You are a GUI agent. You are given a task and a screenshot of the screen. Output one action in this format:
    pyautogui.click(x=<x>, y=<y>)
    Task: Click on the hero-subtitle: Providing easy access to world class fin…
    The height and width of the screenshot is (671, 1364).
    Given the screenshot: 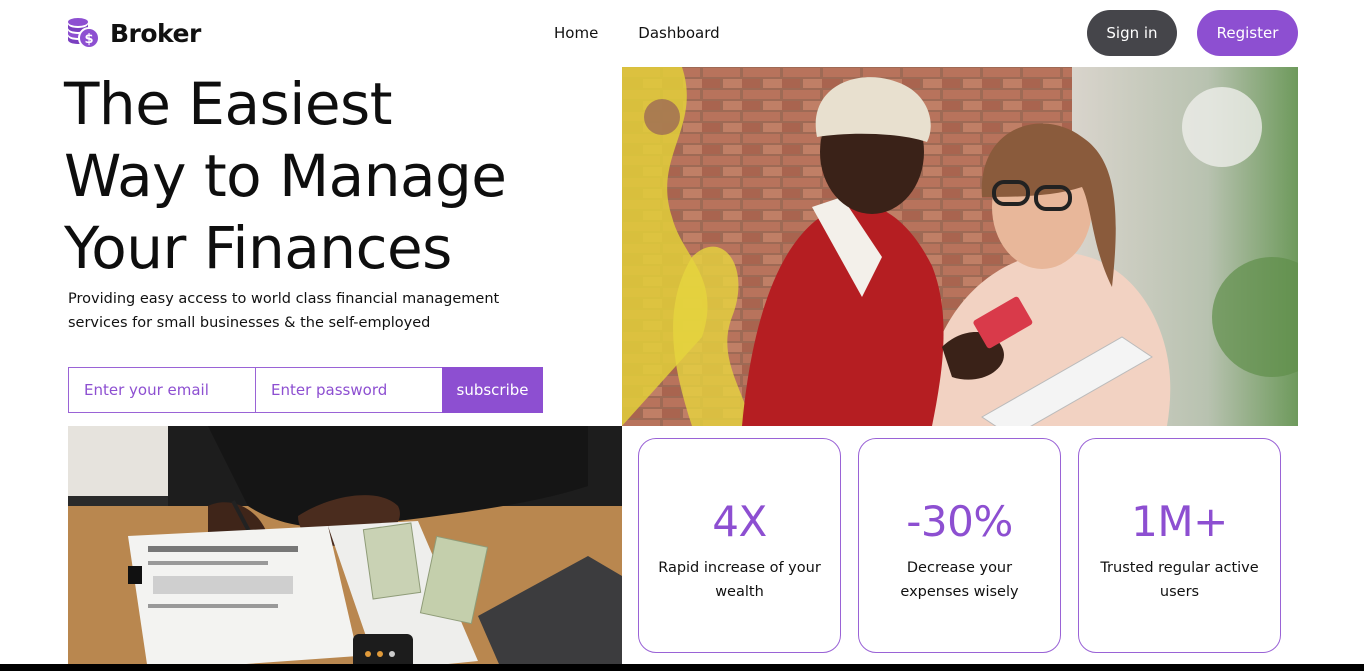 What is the action you would take?
    pyautogui.click(x=284, y=311)
    